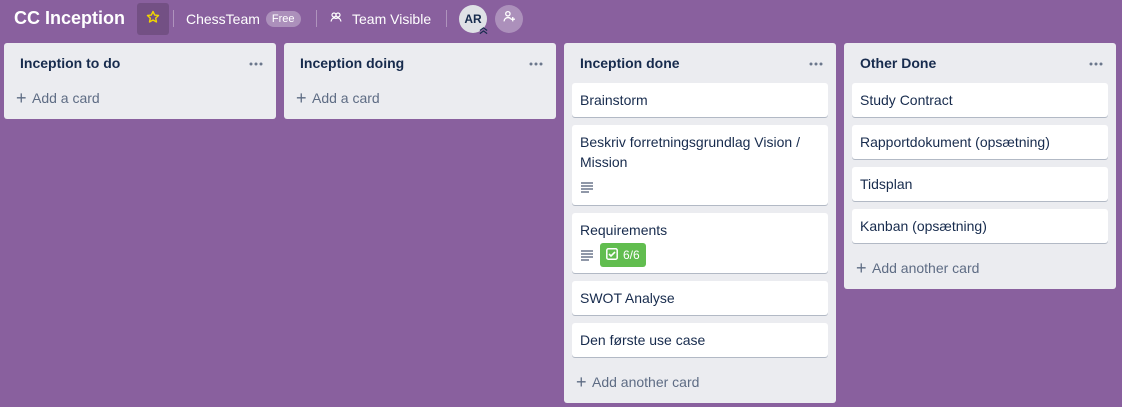 The height and width of the screenshot is (407, 1122). I want to click on card-title: Requirements, so click(624, 230).